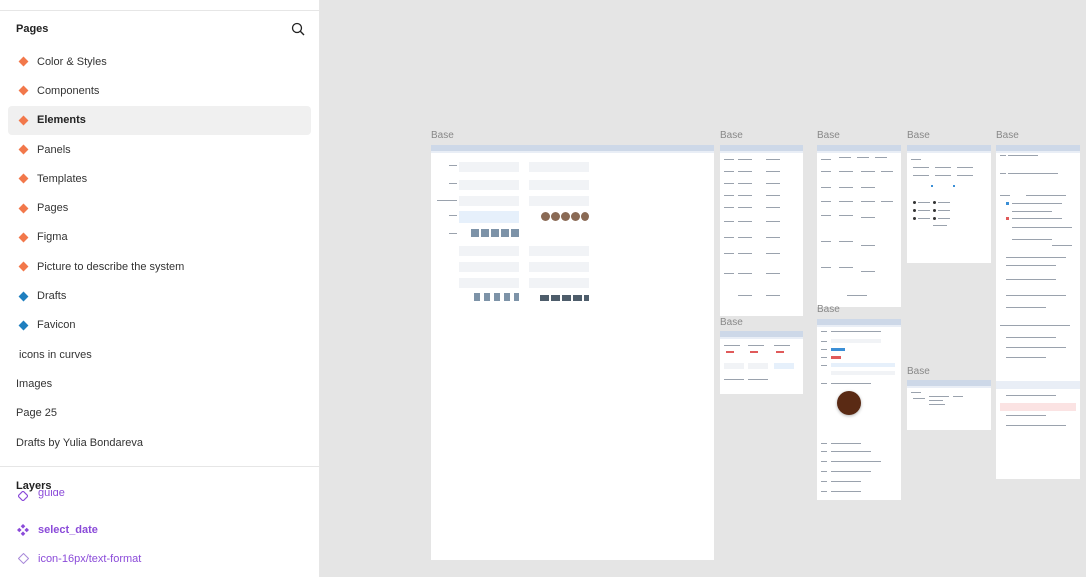 This screenshot has width=1086, height=577. What do you see at coordinates (68, 529) in the screenshot?
I see `layer-item-label: select_date` at bounding box center [68, 529].